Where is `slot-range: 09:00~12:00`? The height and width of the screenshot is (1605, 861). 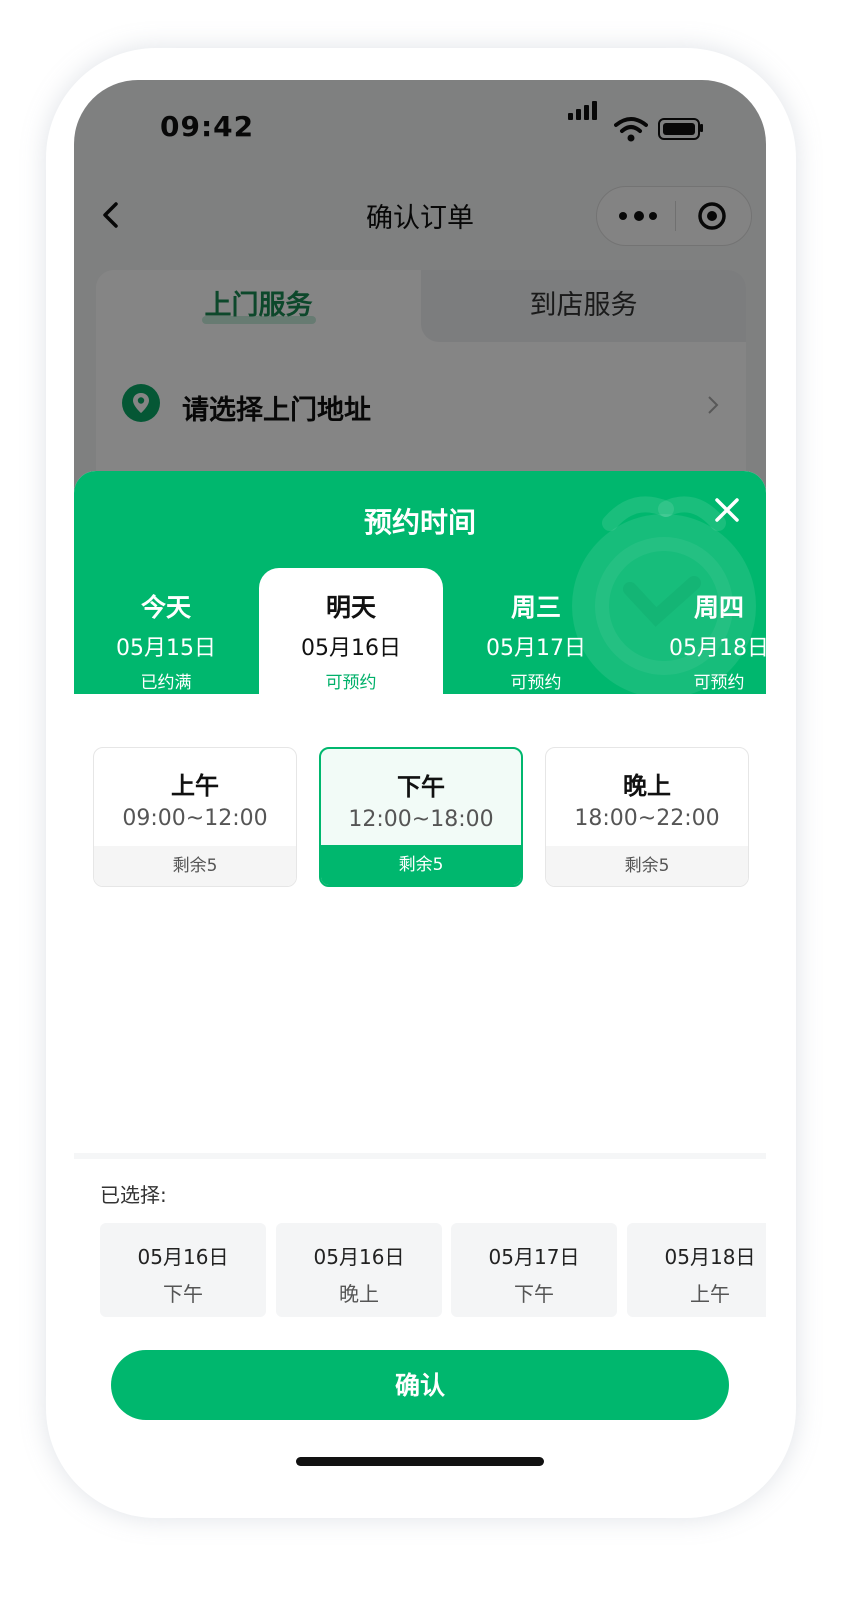 slot-range: 09:00~12:00 is located at coordinates (195, 818).